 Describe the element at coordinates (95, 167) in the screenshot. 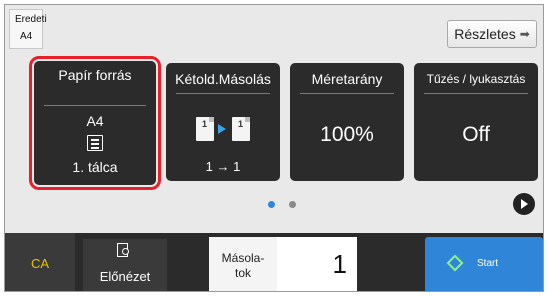

I see `paper-tray: 1. tálca` at that location.